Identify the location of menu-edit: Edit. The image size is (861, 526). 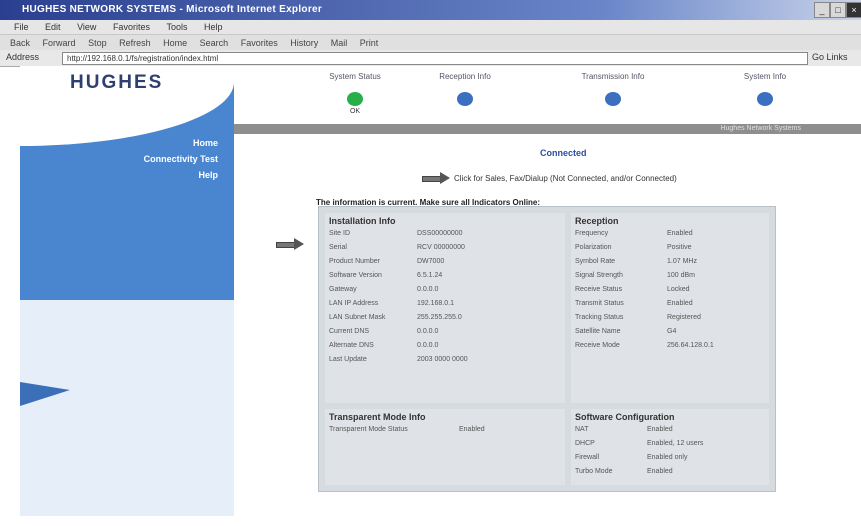
(53, 27).